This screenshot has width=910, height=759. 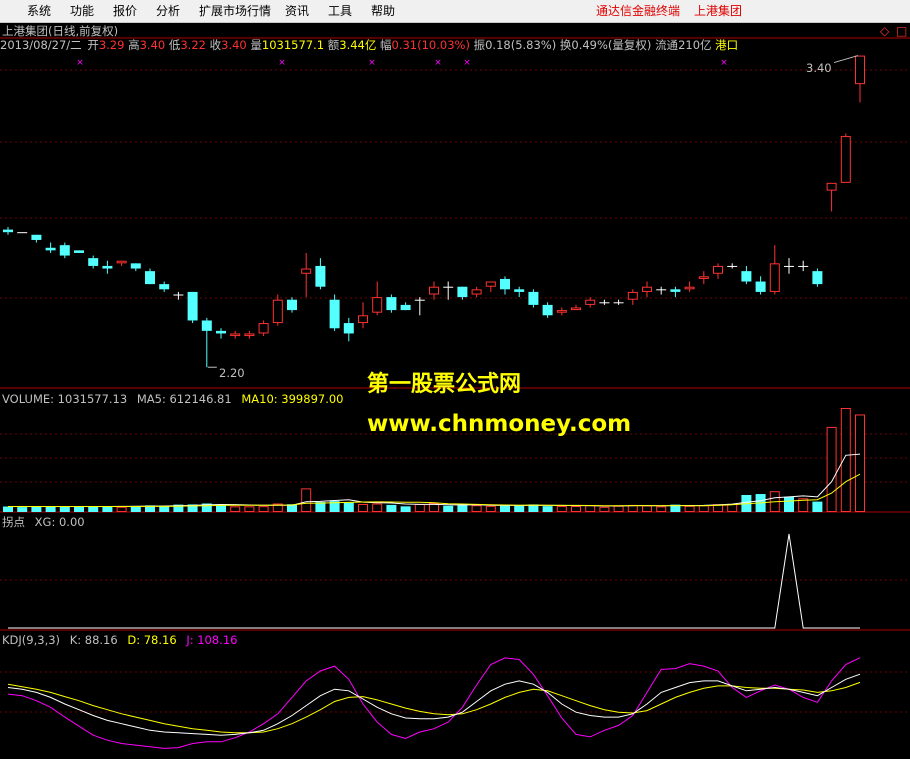 I want to click on xg-indicator-labels: 拐点 XG: 0.00, so click(x=43, y=522).